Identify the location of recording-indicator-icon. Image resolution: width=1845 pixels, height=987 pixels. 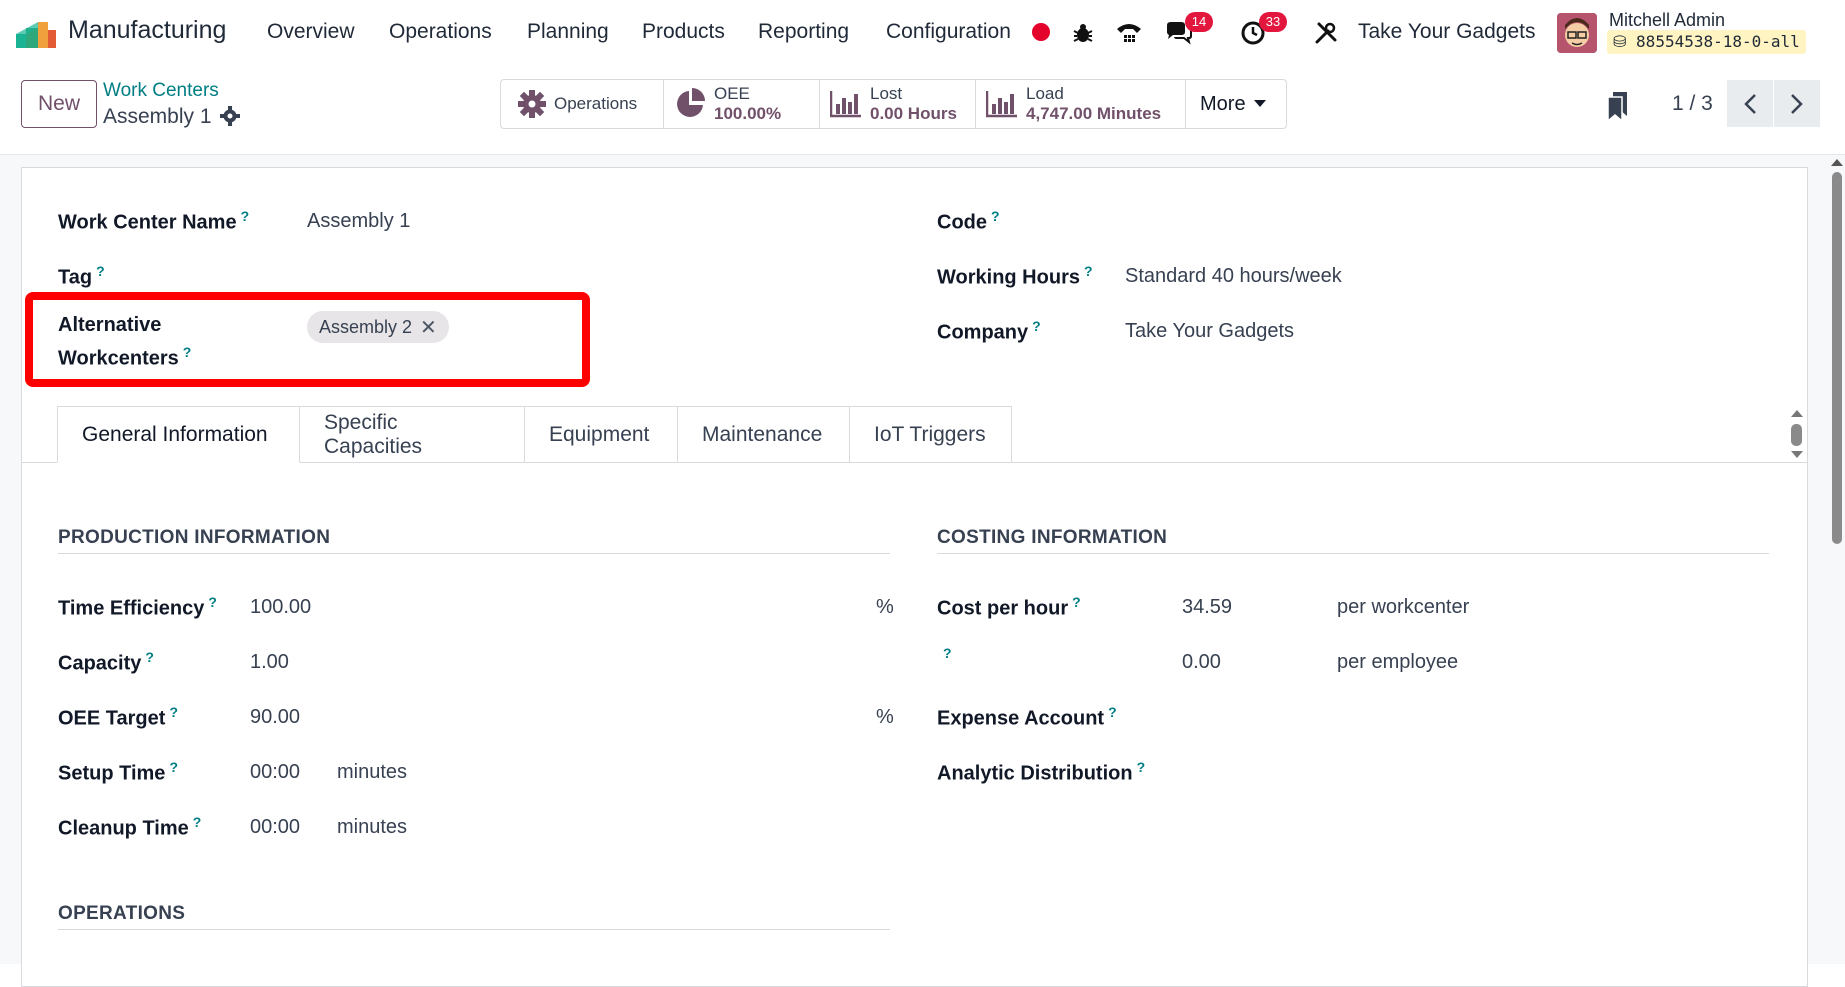
(1041, 32).